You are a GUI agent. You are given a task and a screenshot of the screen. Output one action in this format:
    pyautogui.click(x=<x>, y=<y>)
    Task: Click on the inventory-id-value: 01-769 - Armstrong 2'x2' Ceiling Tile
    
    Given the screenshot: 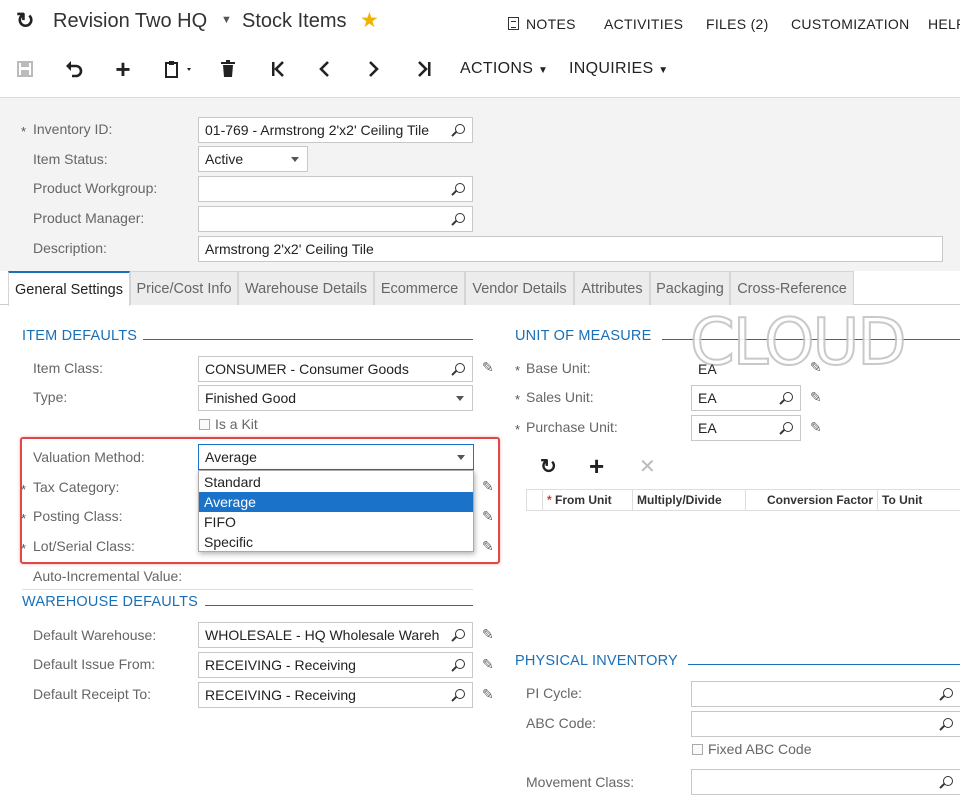 What is the action you would take?
    pyautogui.click(x=317, y=130)
    